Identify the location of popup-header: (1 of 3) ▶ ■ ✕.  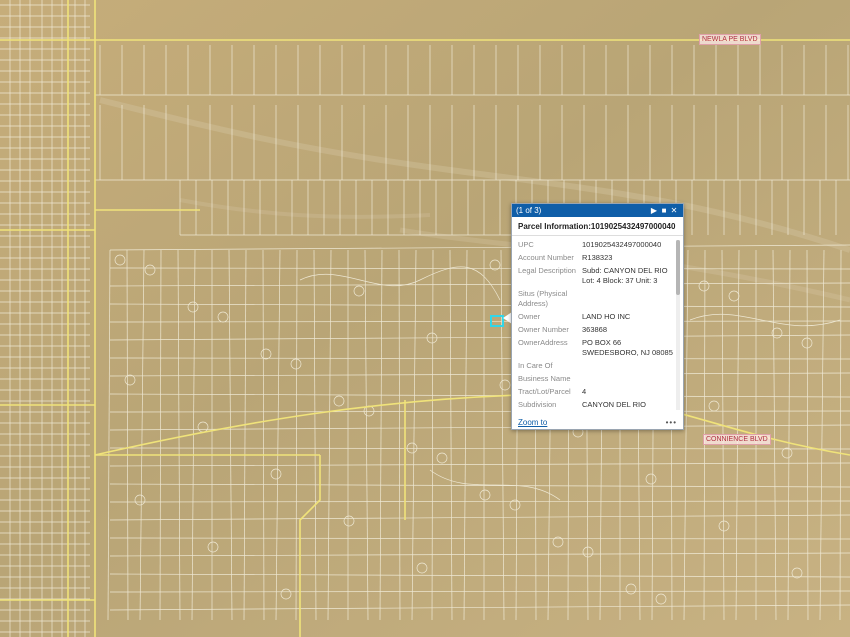
(597, 210).